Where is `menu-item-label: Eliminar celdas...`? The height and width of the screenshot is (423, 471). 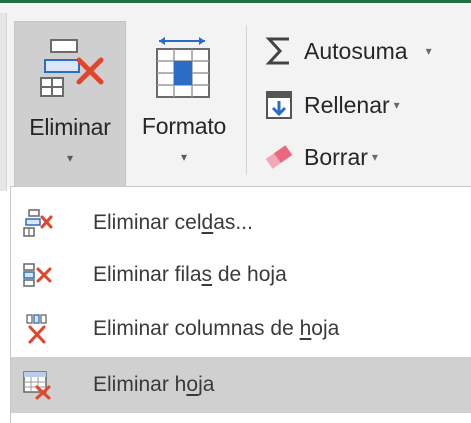 menu-item-label: Eliminar celdas... is located at coordinates (173, 222).